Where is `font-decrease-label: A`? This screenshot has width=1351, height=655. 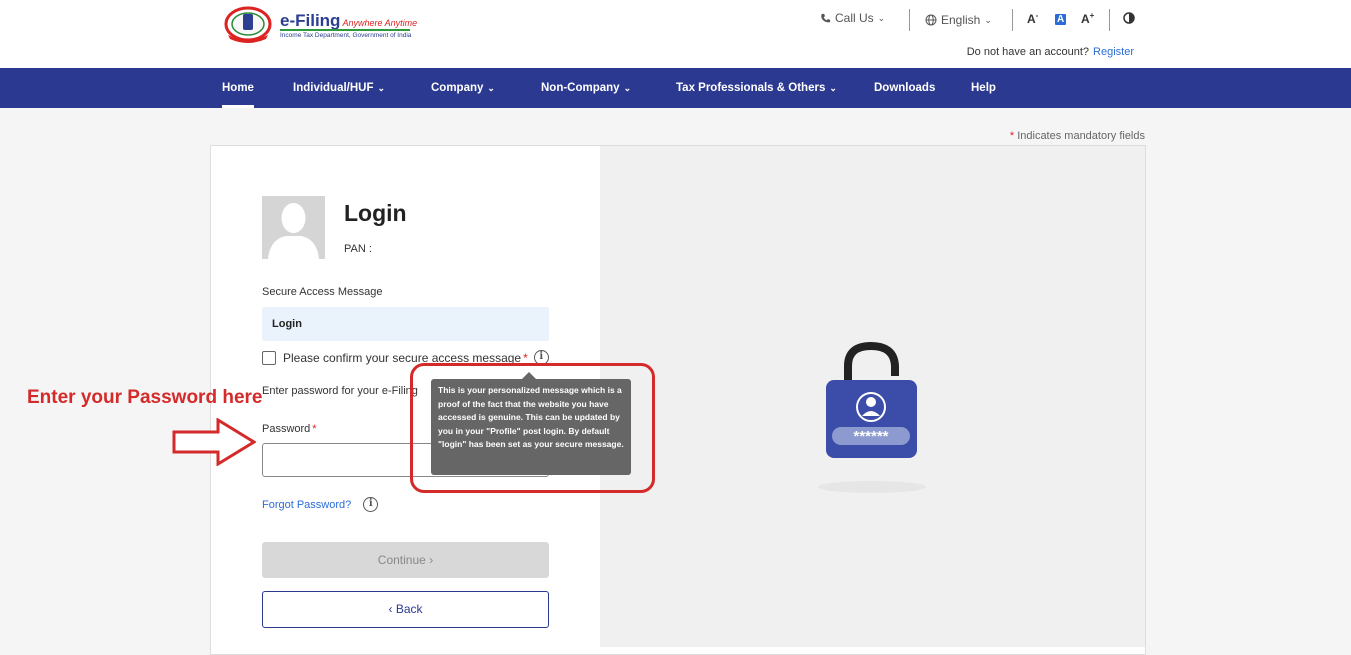 font-decrease-label: A is located at coordinates (1031, 19).